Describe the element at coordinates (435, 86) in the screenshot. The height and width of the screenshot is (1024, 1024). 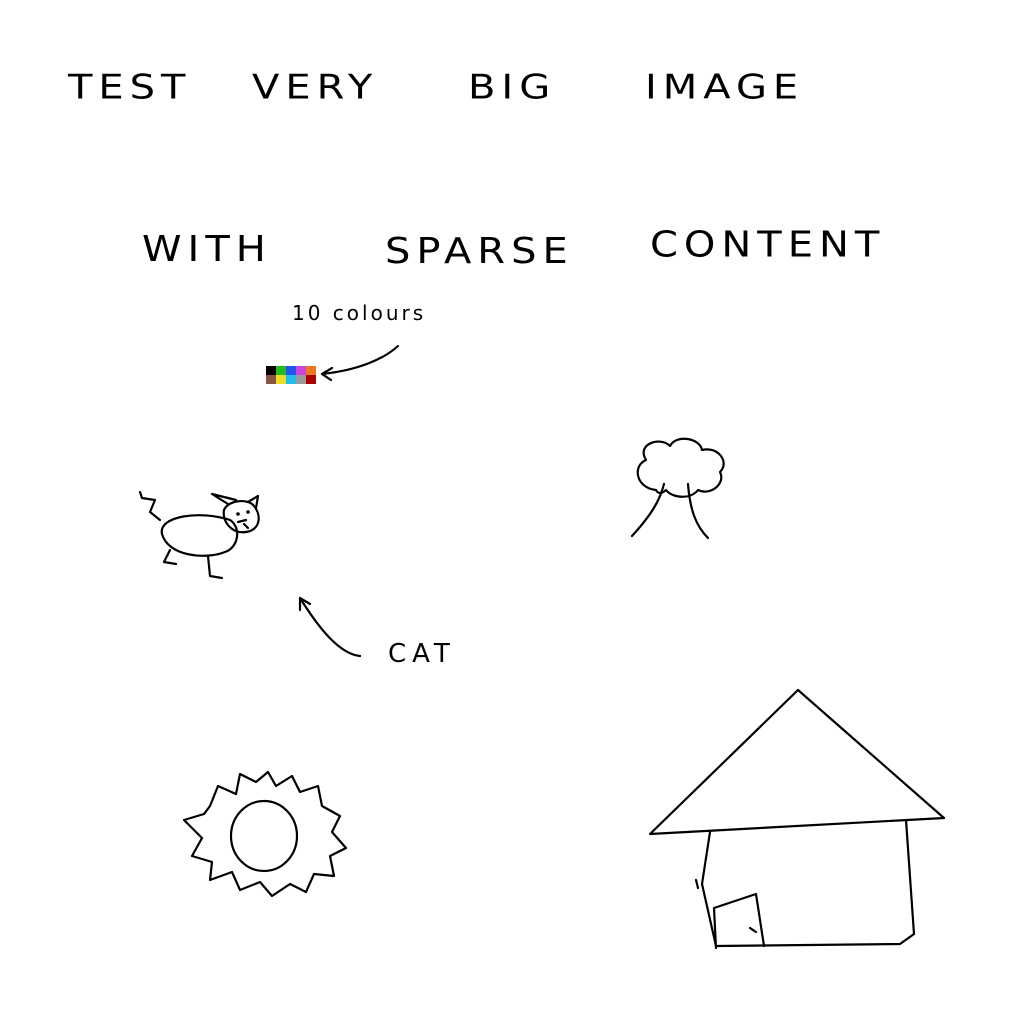
I see `title-line-1: TEST VERY BIG IMAGE` at that location.